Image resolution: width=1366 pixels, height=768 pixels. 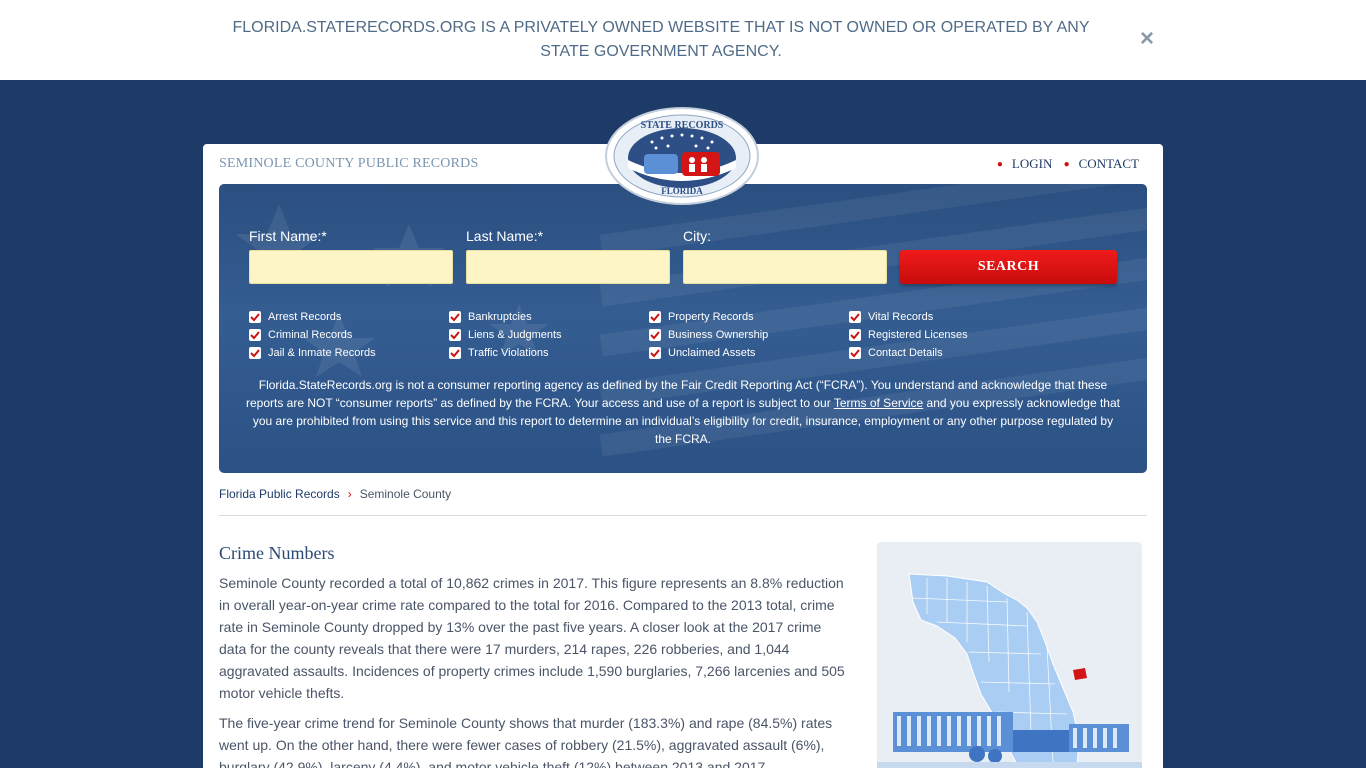 I want to click on chevron-right-icon: ›, so click(x=349, y=494).